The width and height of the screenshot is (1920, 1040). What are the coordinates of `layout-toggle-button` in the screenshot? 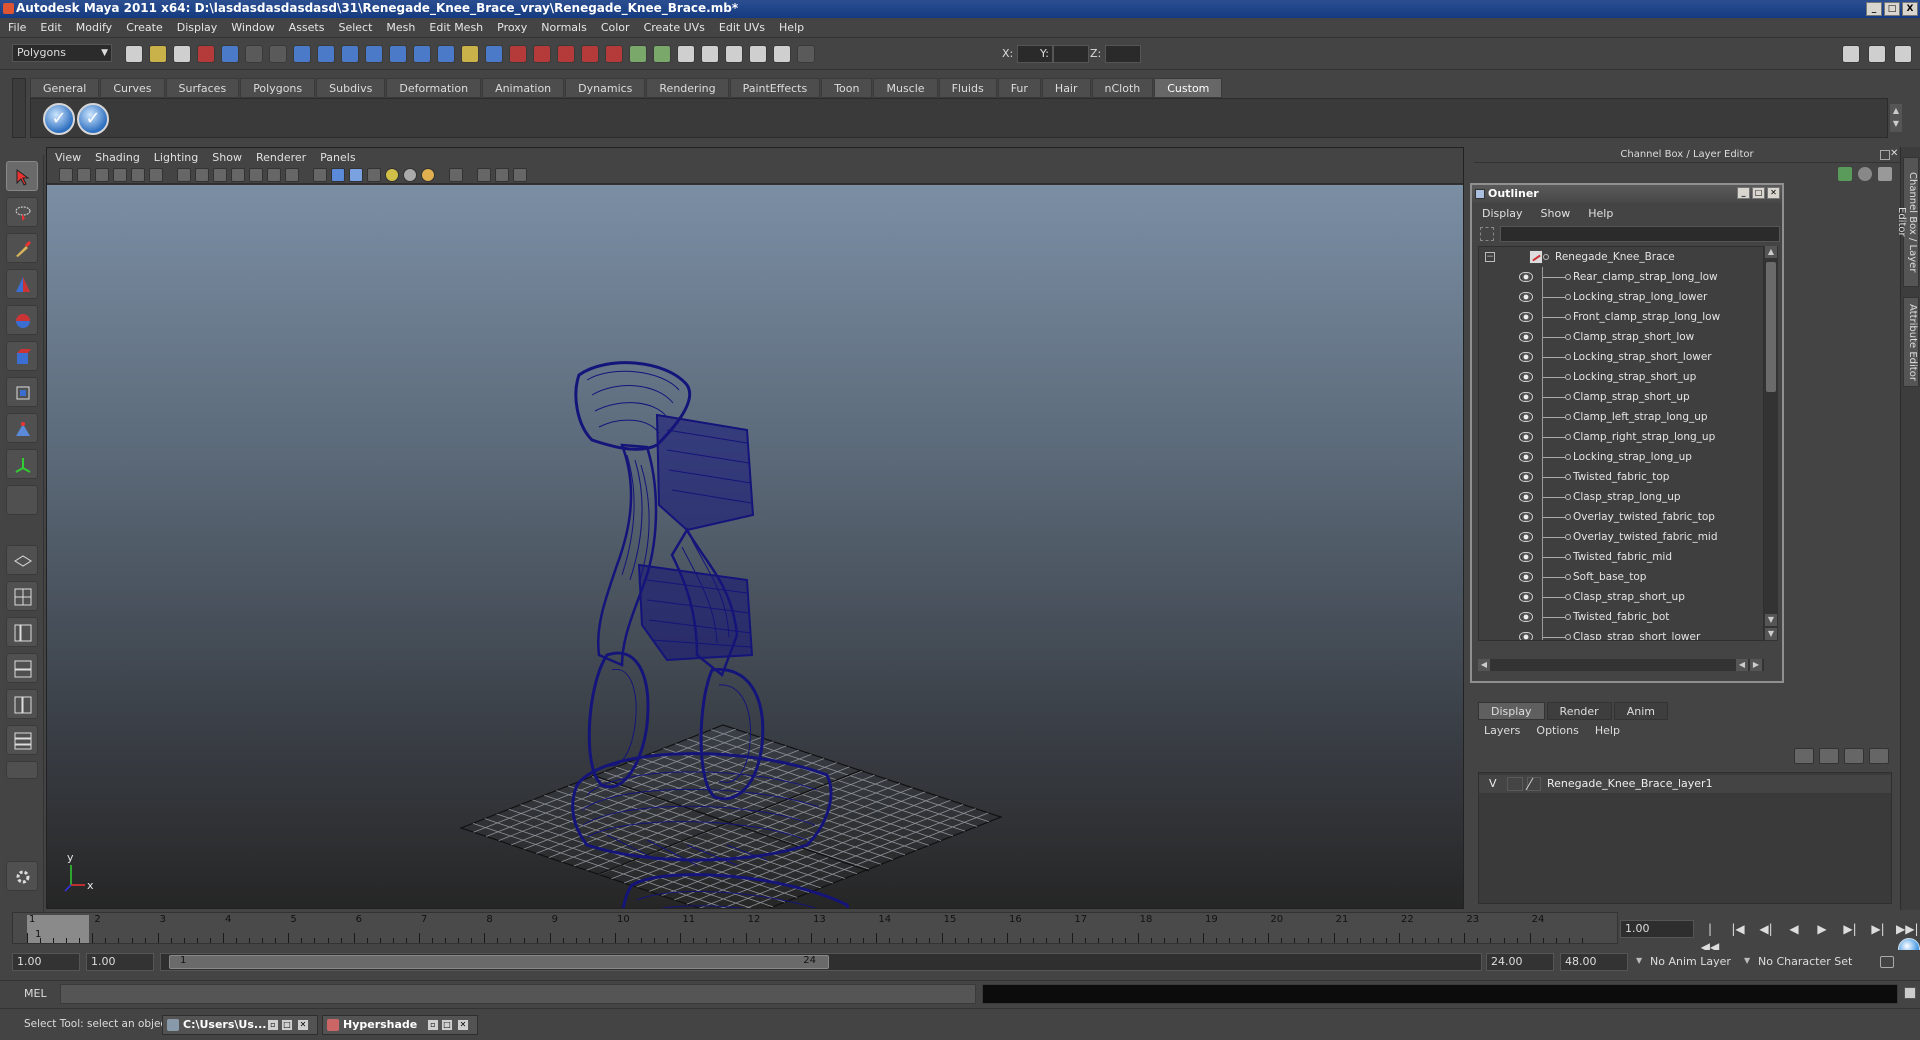 It's located at (22, 770).